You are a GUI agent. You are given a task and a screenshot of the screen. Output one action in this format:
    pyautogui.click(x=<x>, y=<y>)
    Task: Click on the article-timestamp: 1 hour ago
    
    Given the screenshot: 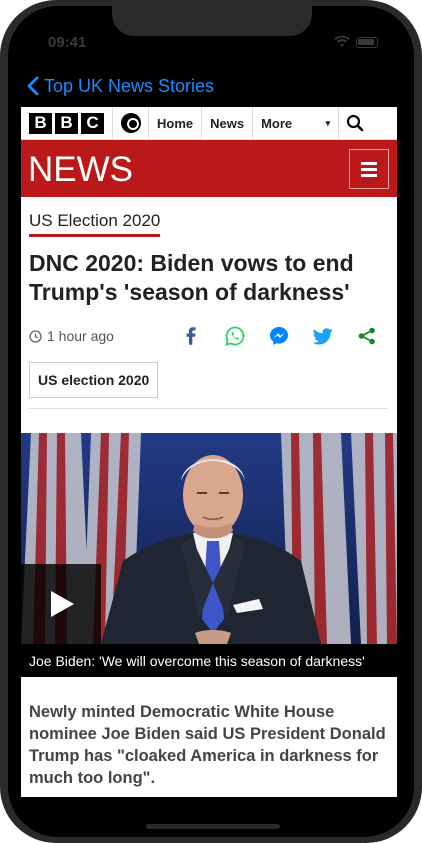 What is the action you would take?
    pyautogui.click(x=80, y=336)
    